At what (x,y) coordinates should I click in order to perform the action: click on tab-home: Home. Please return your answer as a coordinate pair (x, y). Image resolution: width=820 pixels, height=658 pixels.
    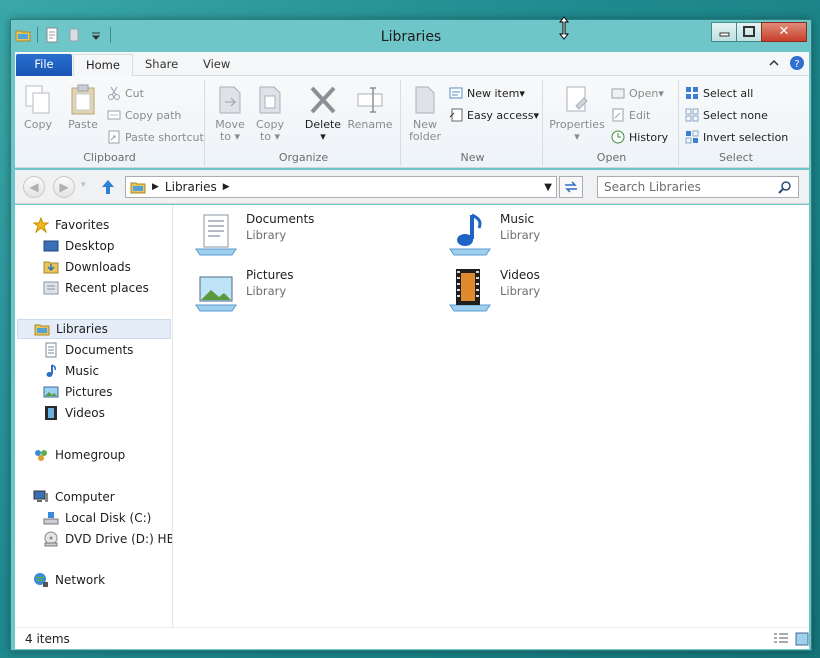
    Looking at the image, I should click on (103, 65).